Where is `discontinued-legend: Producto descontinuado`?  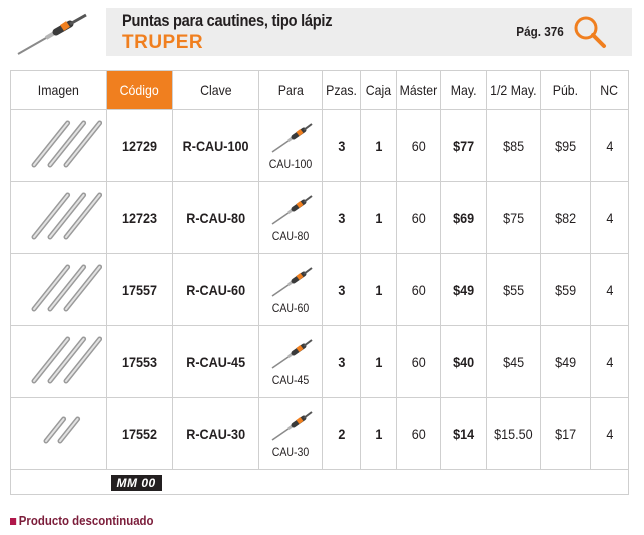
discontinued-legend: Producto descontinuado is located at coordinates (82, 520).